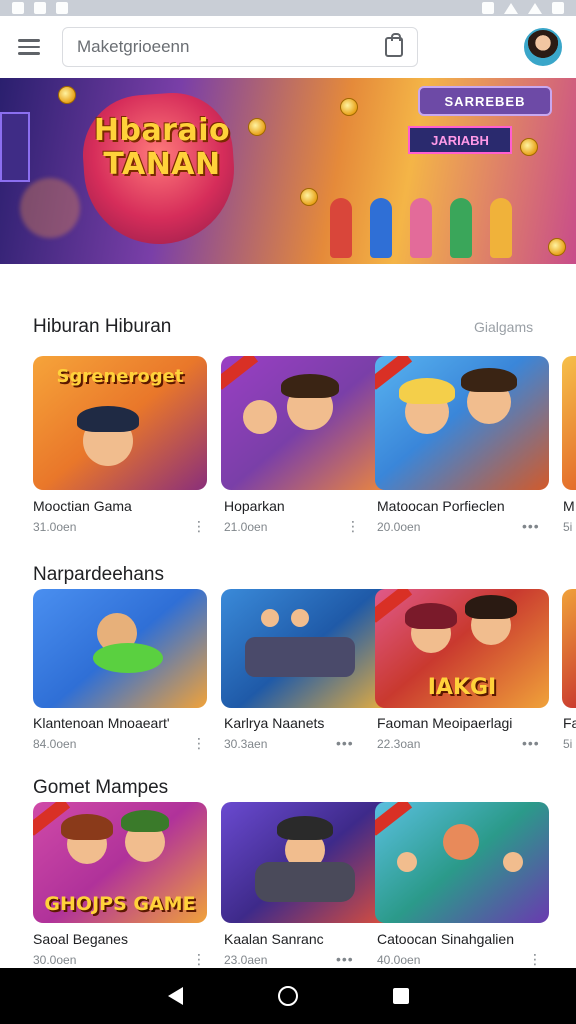 This screenshot has width=576, height=1024. Describe the element at coordinates (511, 8) in the screenshot. I see `wifi-icon` at that location.